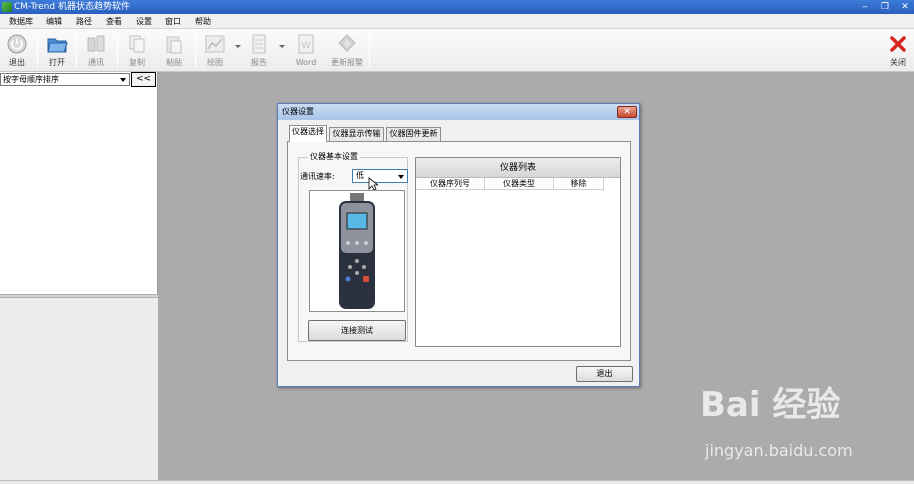 The height and width of the screenshot is (484, 914). I want to click on menu-bar: 数据库 编辑 路径 查看 设置 窗口 帮助, so click(457, 21).